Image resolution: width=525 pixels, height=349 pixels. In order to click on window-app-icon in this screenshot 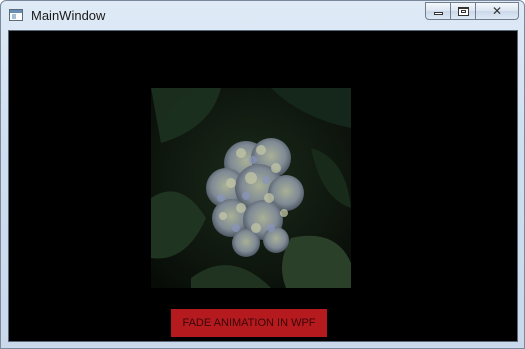, I will do `click(16, 15)`.